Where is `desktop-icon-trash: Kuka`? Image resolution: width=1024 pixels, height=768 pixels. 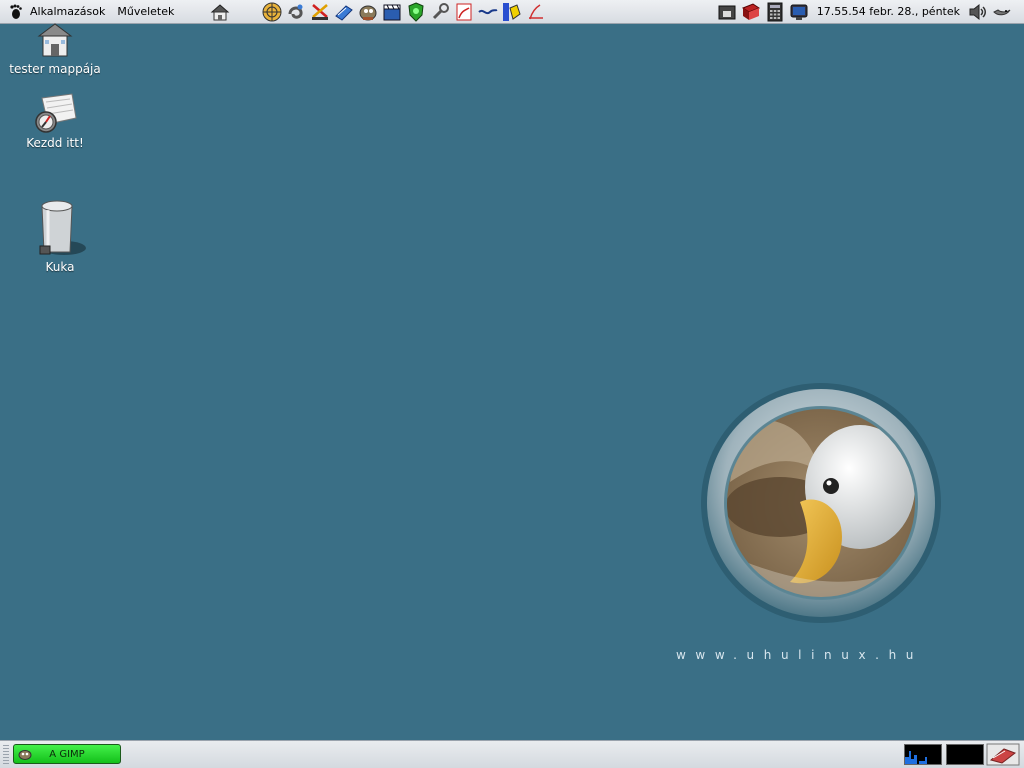 desktop-icon-trash: Kuka is located at coordinates (60, 236).